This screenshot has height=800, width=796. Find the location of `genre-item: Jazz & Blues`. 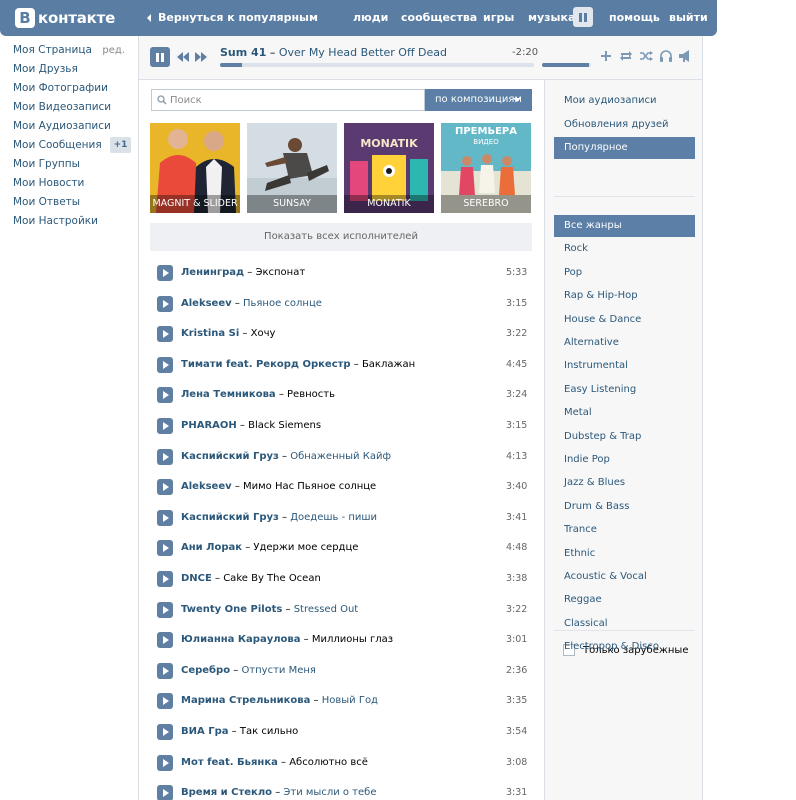

genre-item: Jazz & Blues is located at coordinates (624, 483).